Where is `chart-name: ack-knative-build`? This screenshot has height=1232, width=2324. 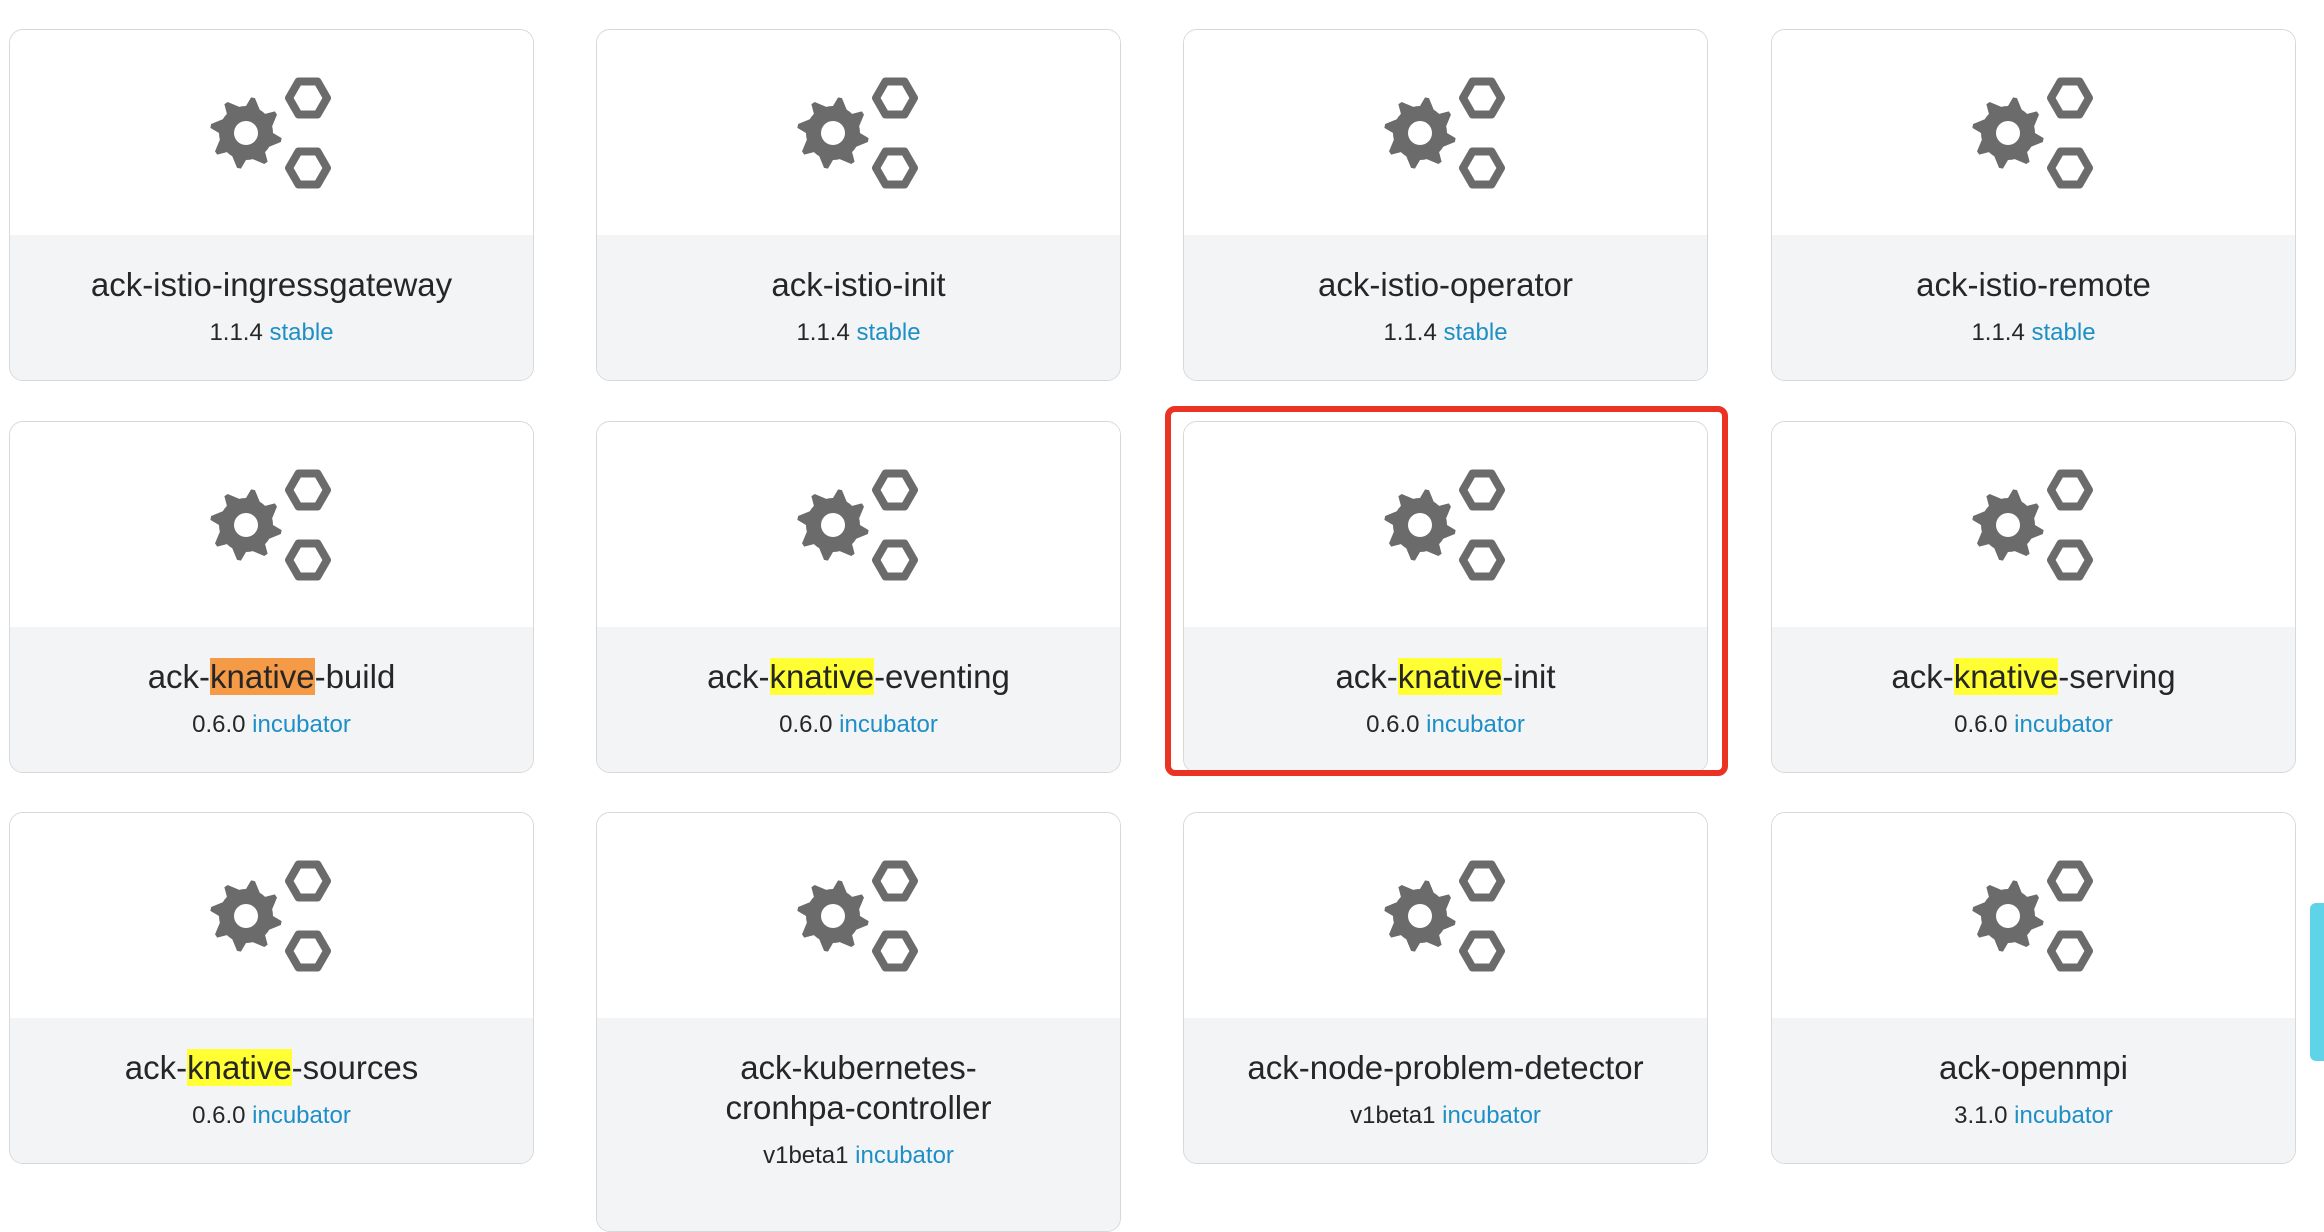
chart-name: ack-knative-build is located at coordinates (271, 676).